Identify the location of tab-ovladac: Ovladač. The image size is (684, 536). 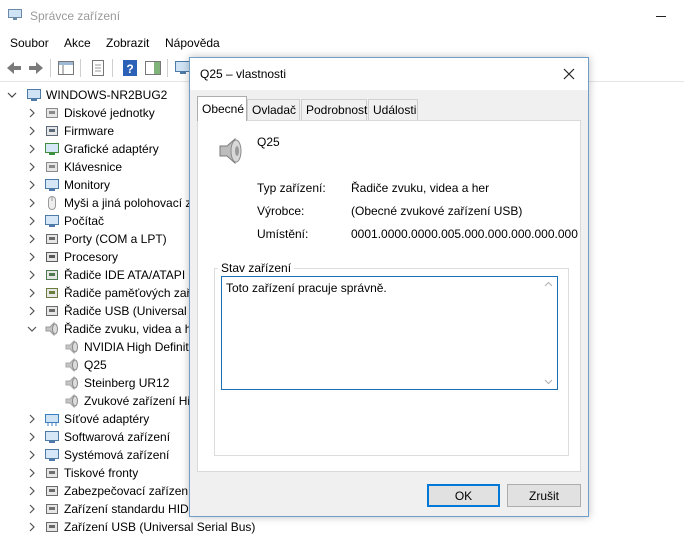
(273, 109).